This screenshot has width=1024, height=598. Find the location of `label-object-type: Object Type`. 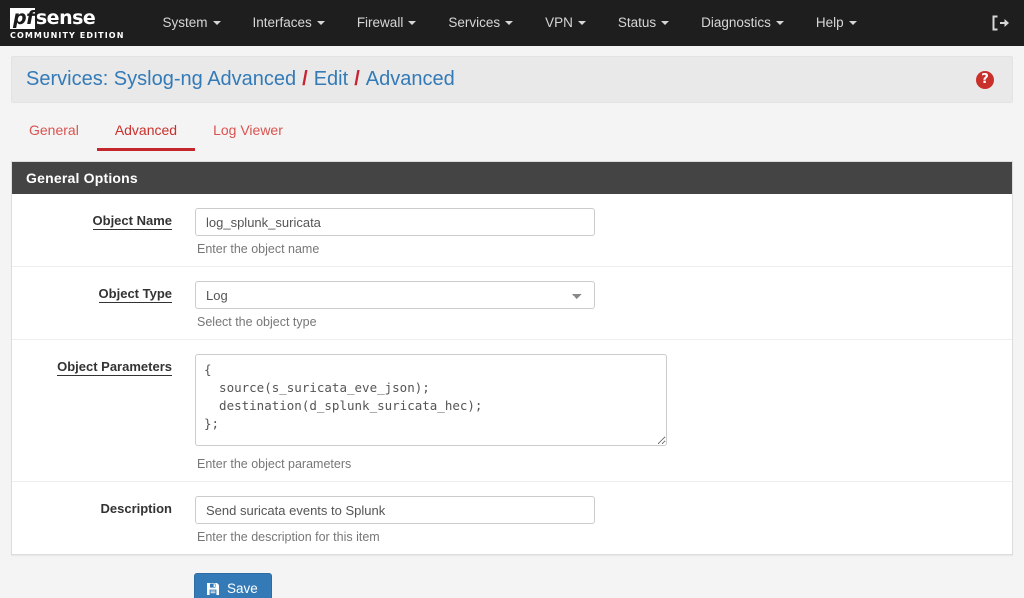

label-object-type: Object Type is located at coordinates (98, 292).